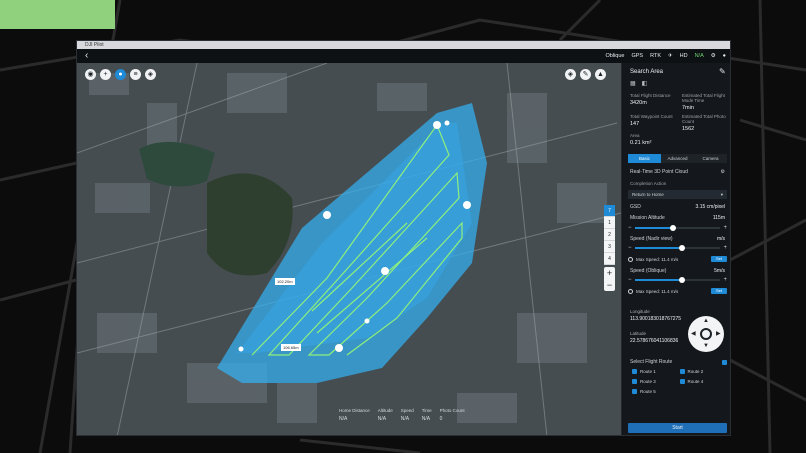  I want to click on menu-icon: ≡, so click(135, 74).